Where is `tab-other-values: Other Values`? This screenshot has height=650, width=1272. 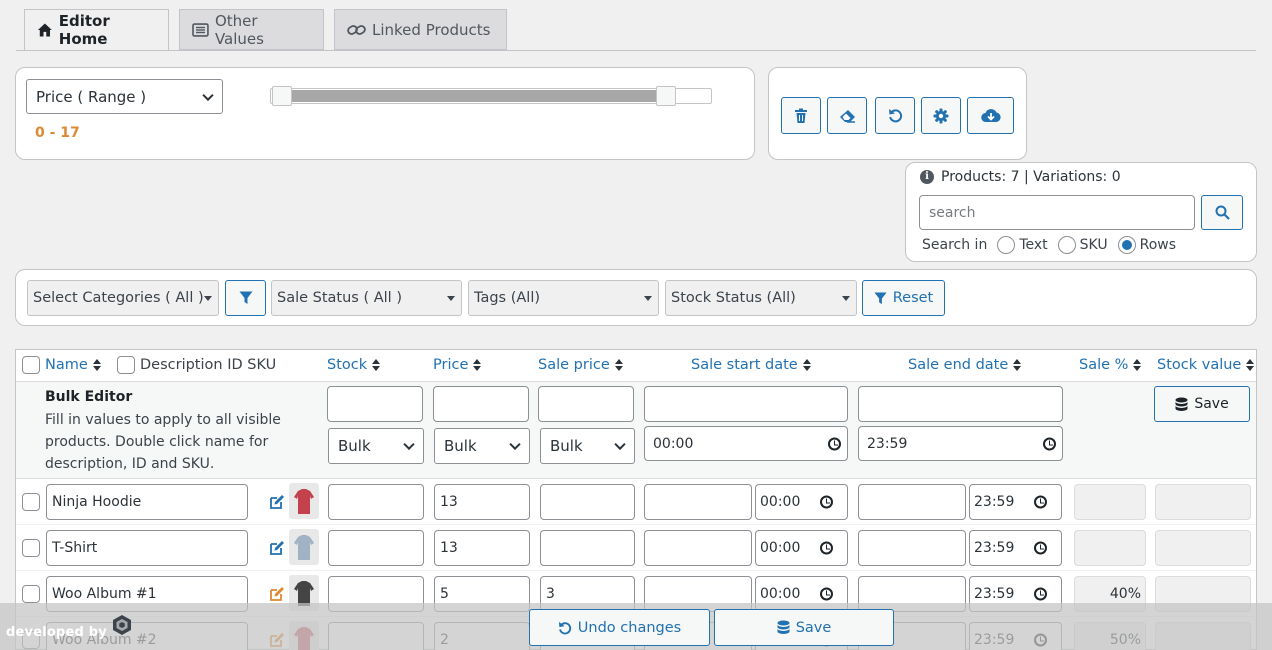
tab-other-values: Other Values is located at coordinates (251, 29).